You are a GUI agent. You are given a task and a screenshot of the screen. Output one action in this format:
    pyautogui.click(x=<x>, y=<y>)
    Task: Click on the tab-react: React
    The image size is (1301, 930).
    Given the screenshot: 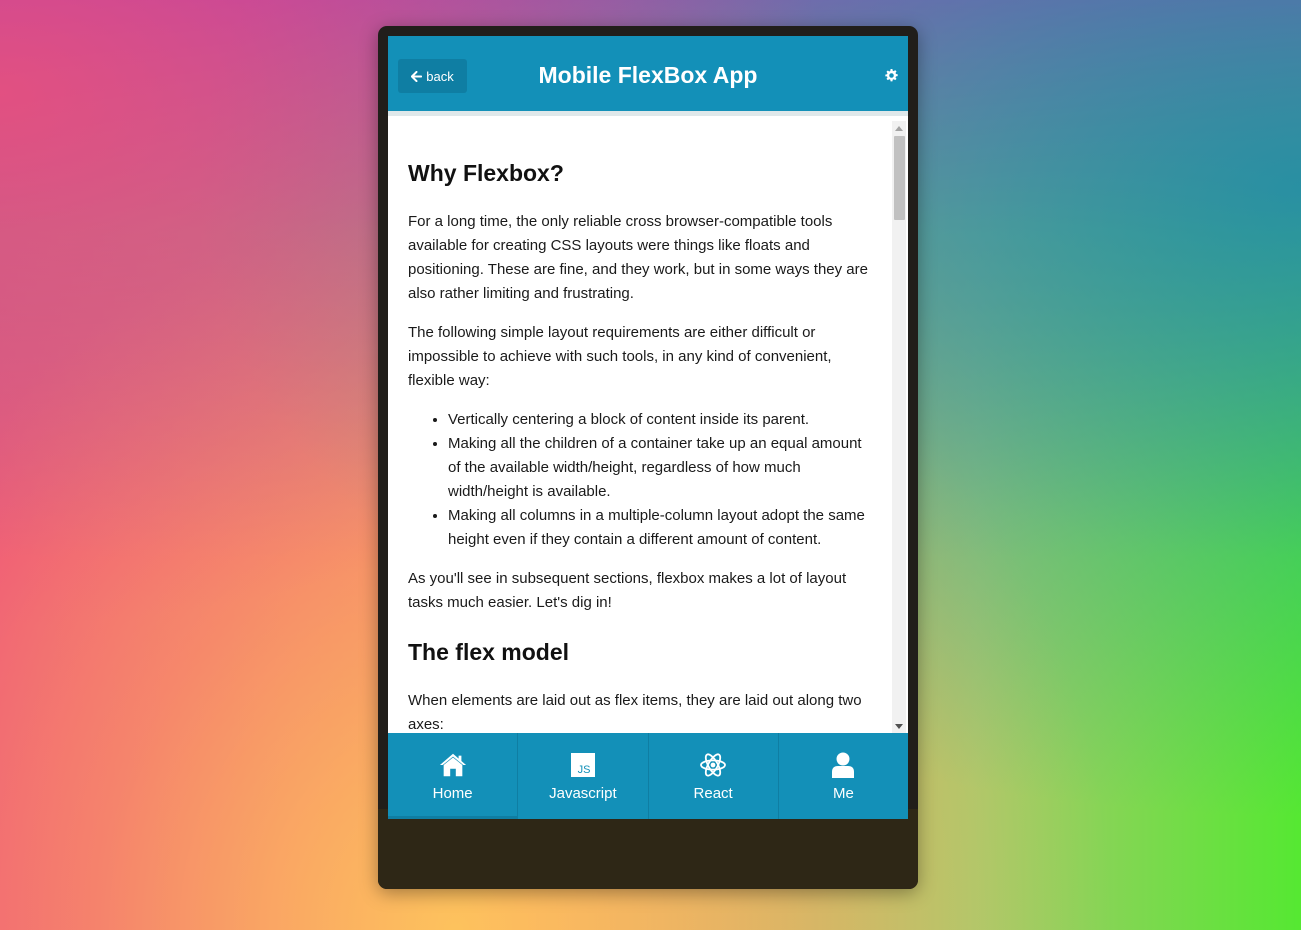 What is the action you would take?
    pyautogui.click(x=712, y=776)
    